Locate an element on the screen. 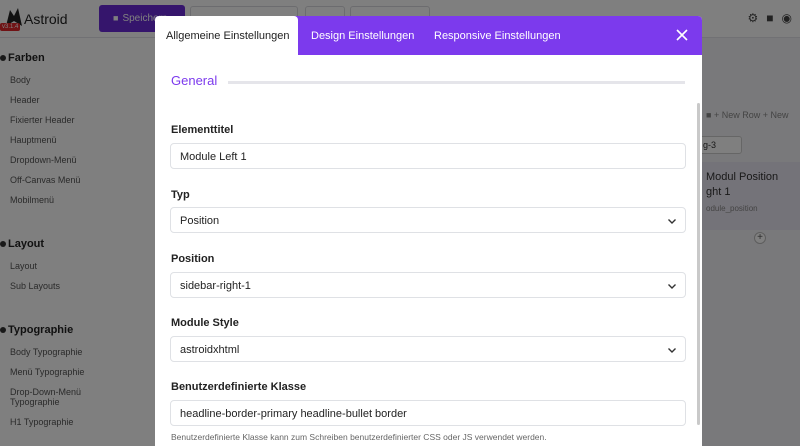 The image size is (800, 446). modal-scrollbar is located at coordinates (698, 264).